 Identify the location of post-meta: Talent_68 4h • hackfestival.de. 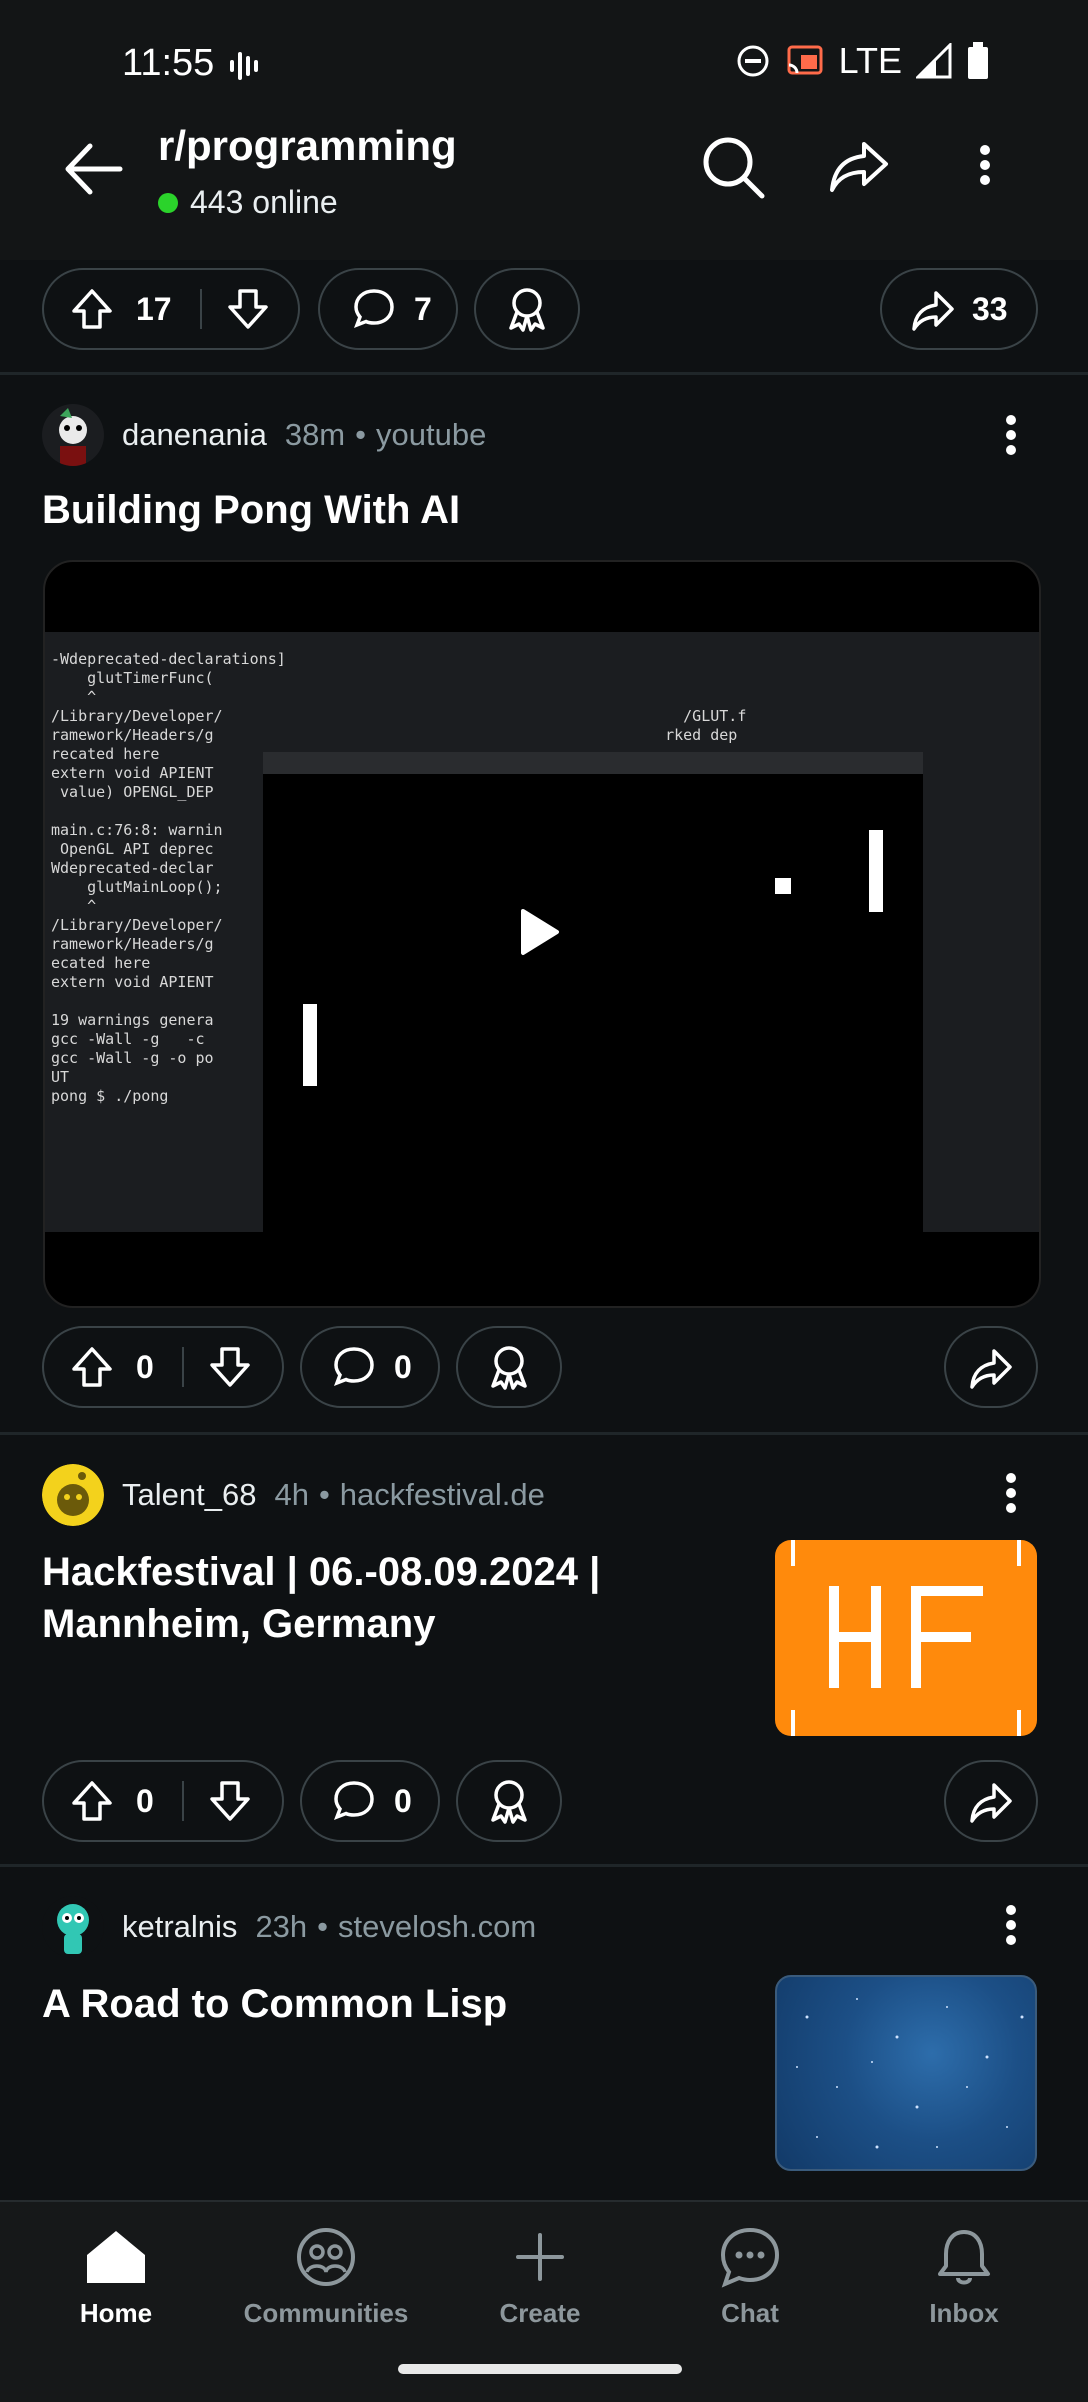
(293, 1495).